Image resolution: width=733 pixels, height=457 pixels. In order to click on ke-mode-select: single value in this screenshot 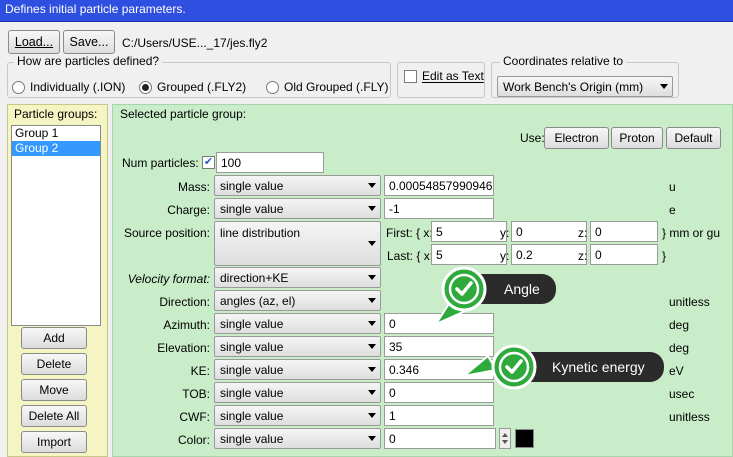, I will do `click(297, 369)`.